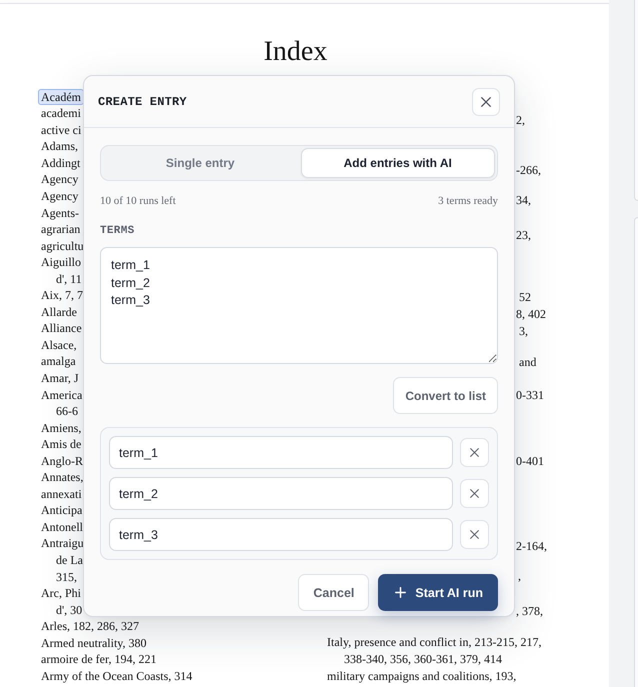 Image resolution: width=638 pixels, height=687 pixels. I want to click on index-entry: active ci, so click(61, 130).